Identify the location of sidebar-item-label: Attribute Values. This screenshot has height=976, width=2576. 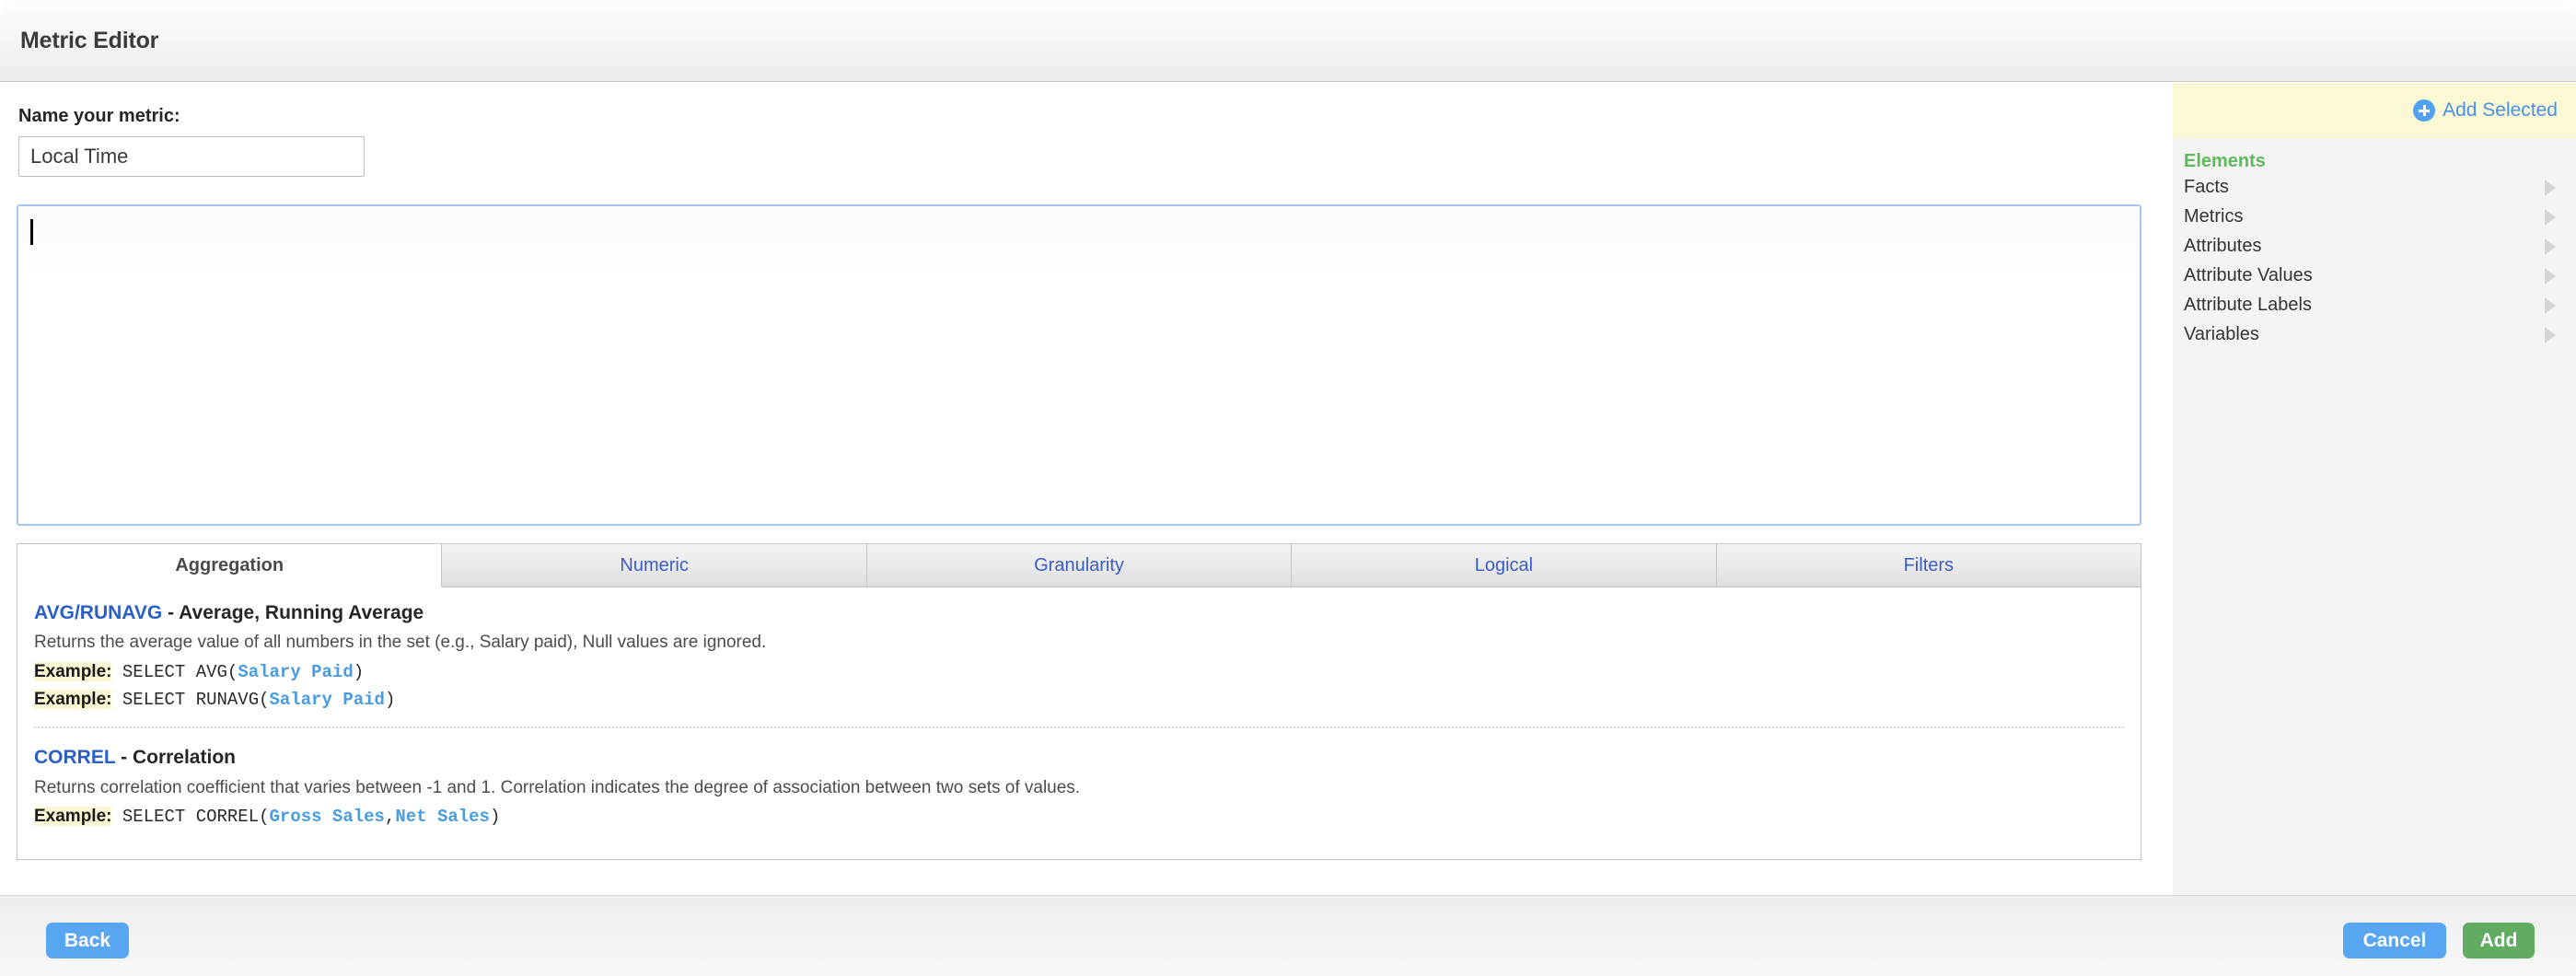
(2248, 274).